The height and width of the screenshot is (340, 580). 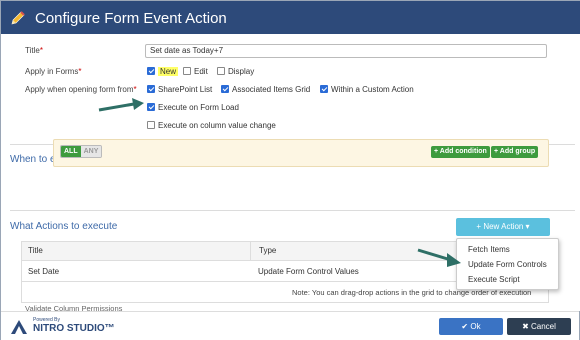 I want to click on dialog-header: Configure Form Event Action, so click(x=290, y=17).